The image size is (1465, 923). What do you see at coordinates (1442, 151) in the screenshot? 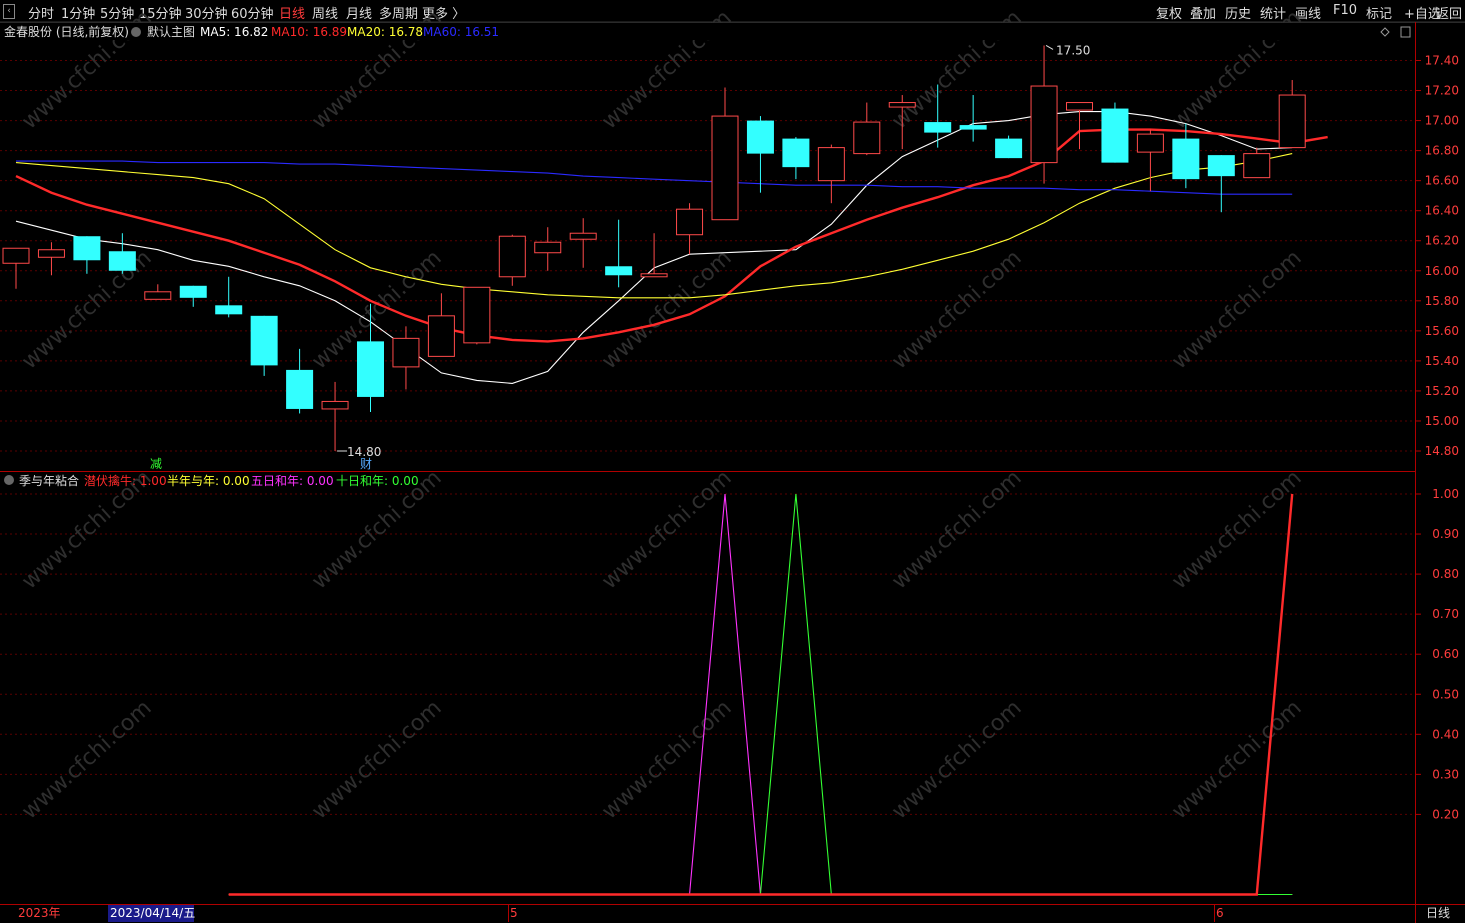
I see `main-tick-label-10: 16.80` at bounding box center [1442, 151].